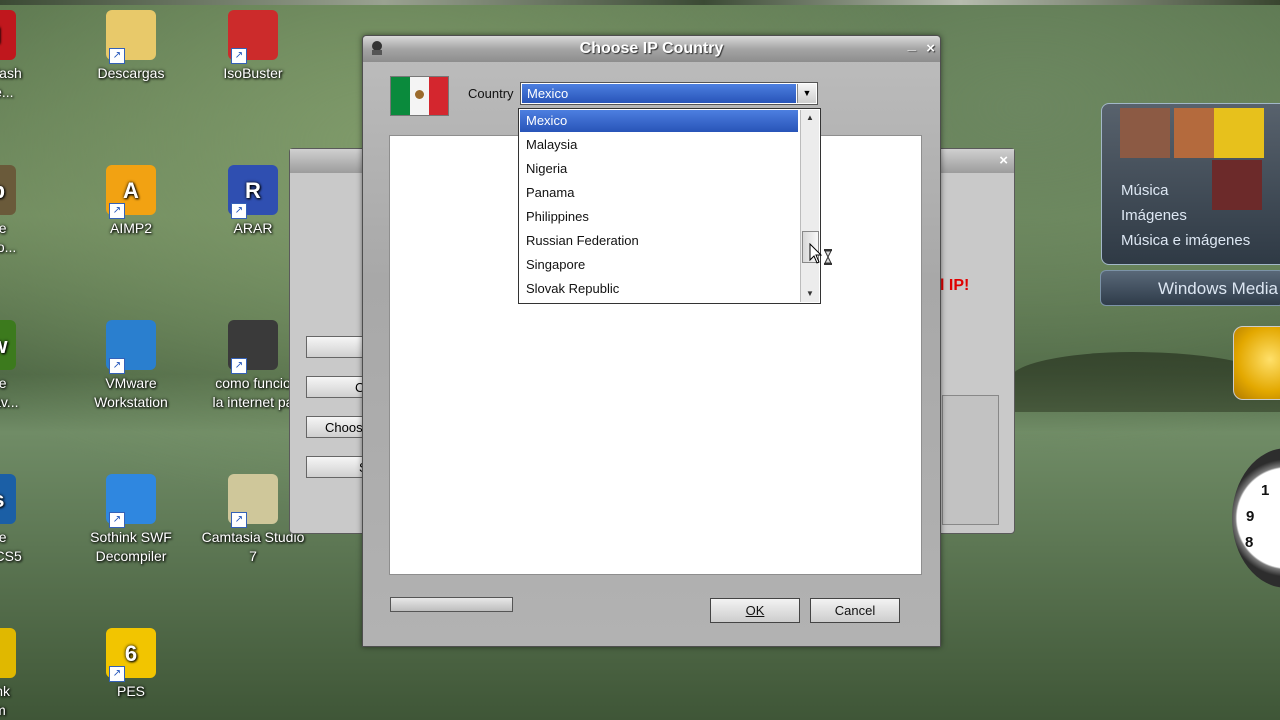 Image resolution: width=1280 pixels, height=720 pixels. What do you see at coordinates (253, 73) in the screenshot?
I see `desktop-icon-label: IsoBuster` at bounding box center [253, 73].